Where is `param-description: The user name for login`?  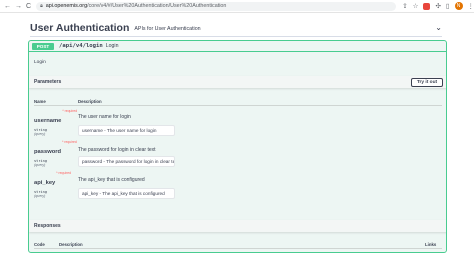 param-description: The user name for login is located at coordinates (104, 117).